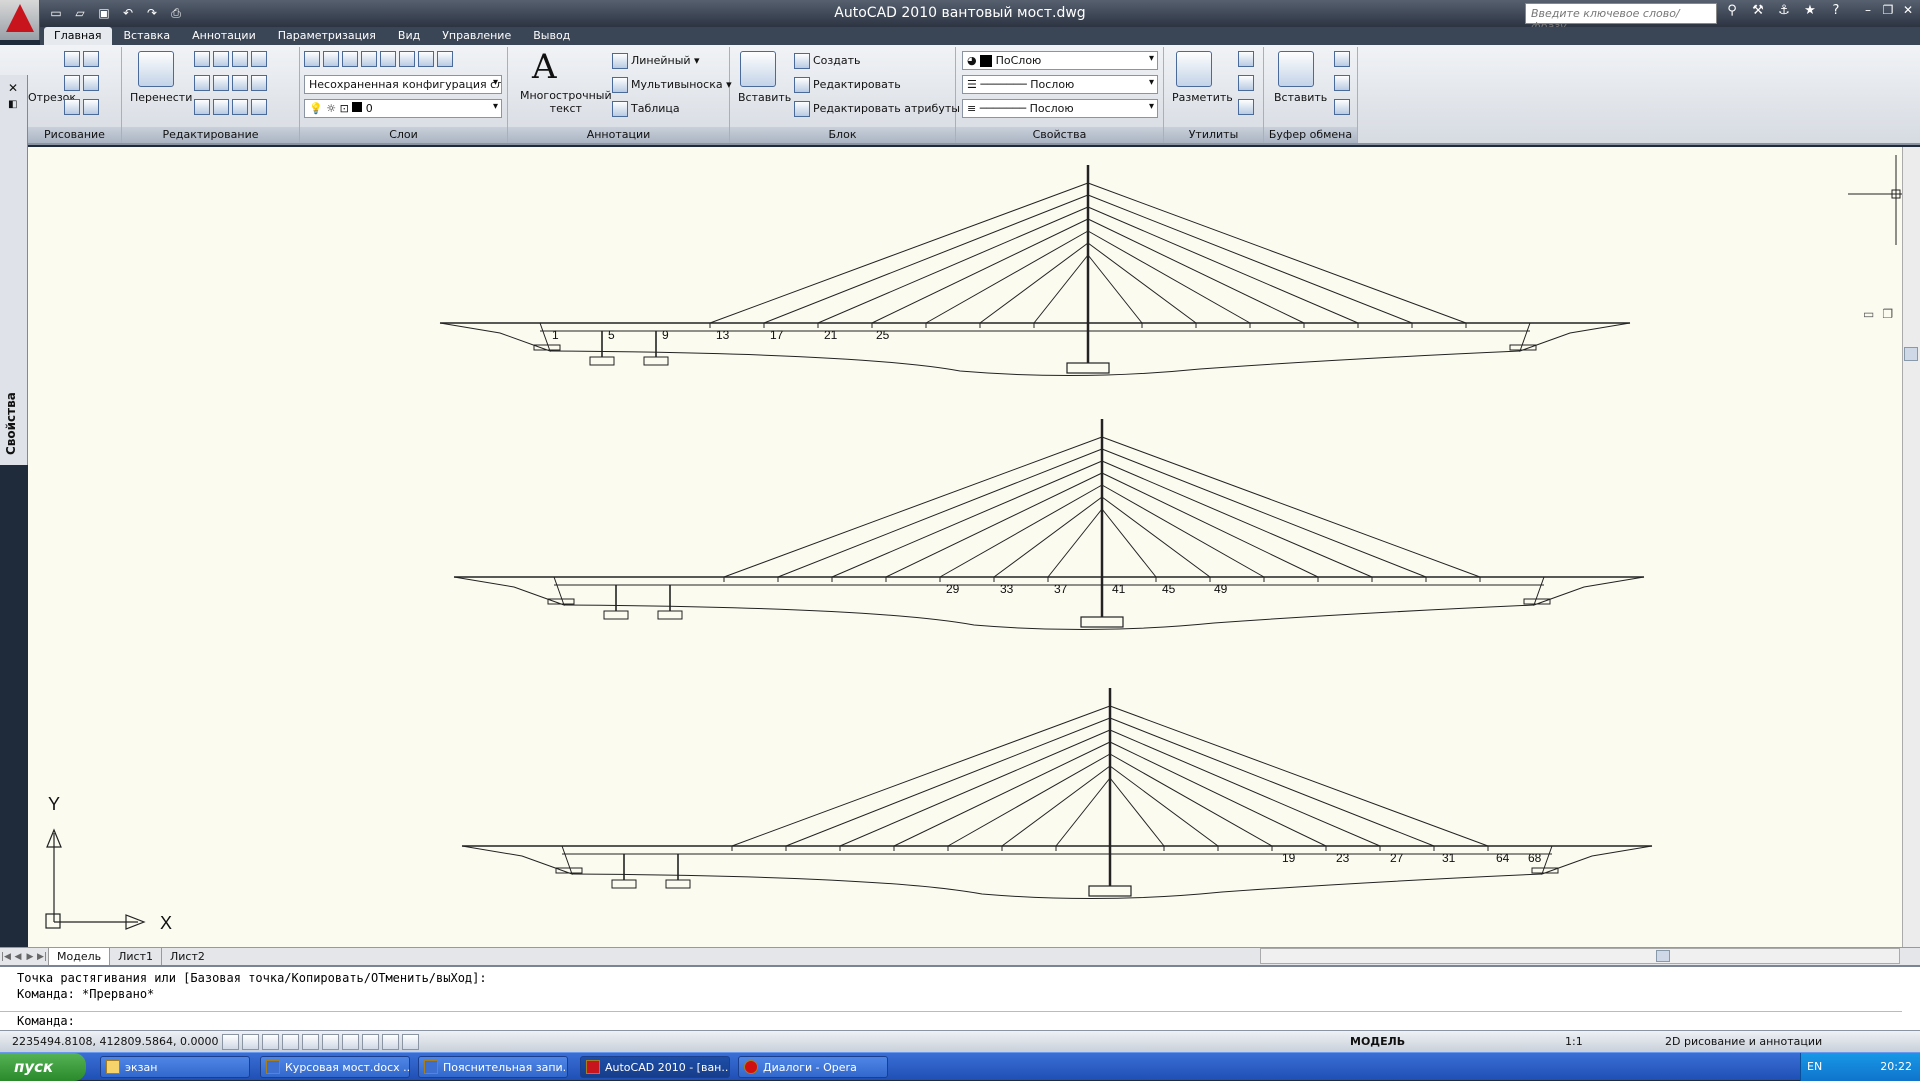  I want to click on calculator-icon, so click(1246, 107).